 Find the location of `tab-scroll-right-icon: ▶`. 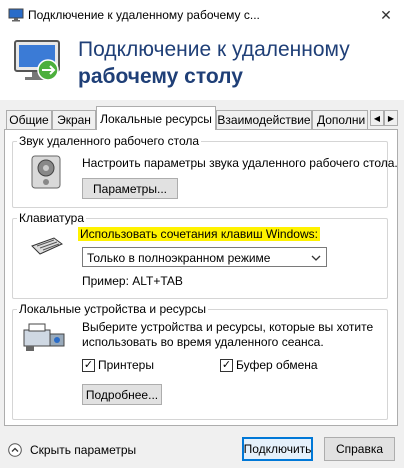

tab-scroll-right-icon: ▶ is located at coordinates (391, 118).